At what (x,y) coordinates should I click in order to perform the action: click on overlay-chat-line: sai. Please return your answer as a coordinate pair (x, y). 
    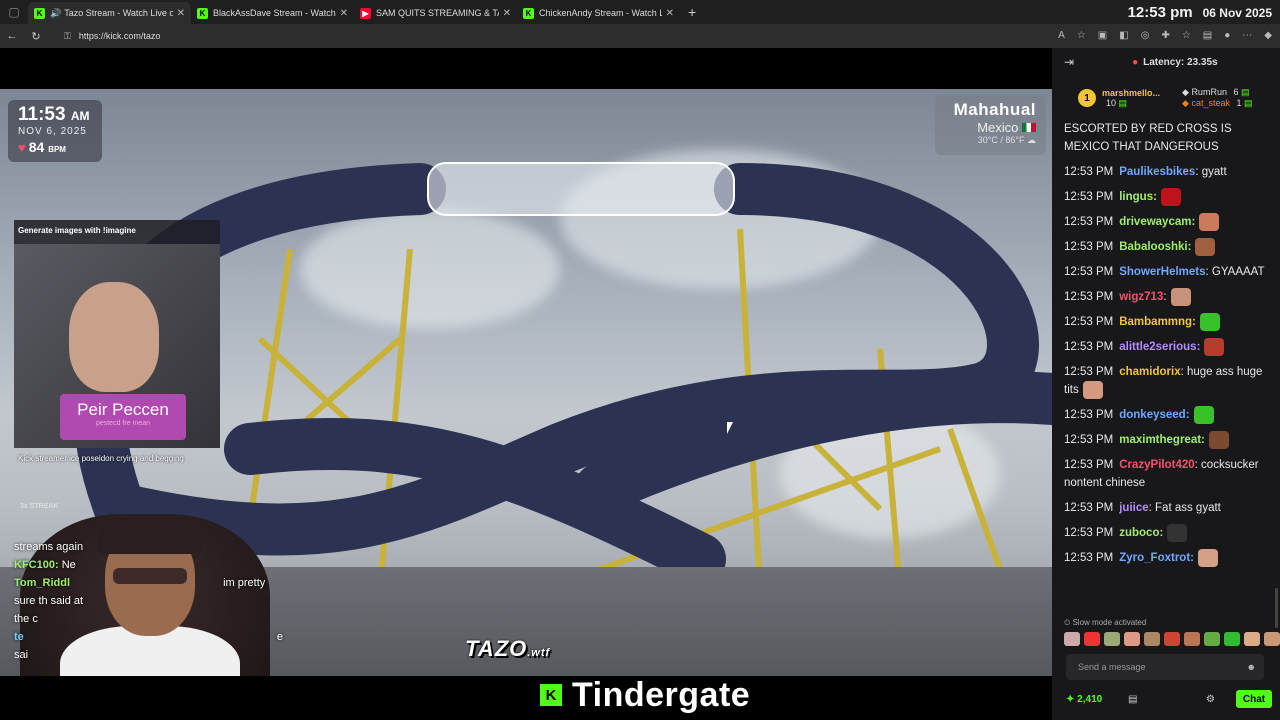
    Looking at the image, I should click on (21, 655).